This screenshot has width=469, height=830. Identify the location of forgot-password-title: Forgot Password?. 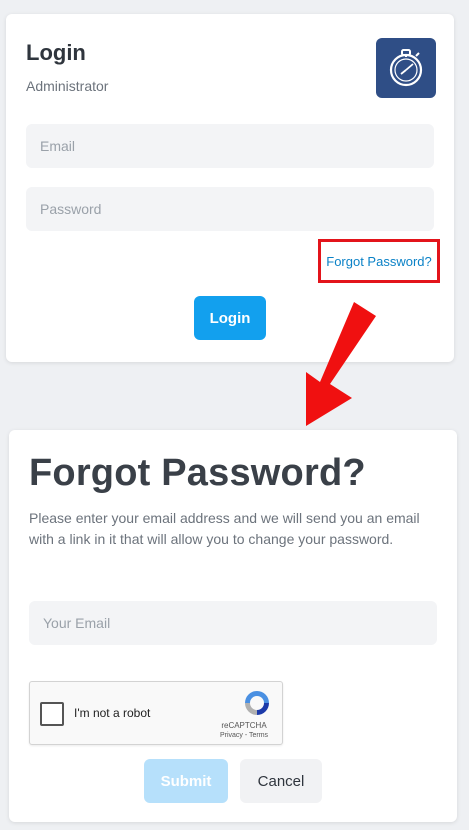
(197, 473).